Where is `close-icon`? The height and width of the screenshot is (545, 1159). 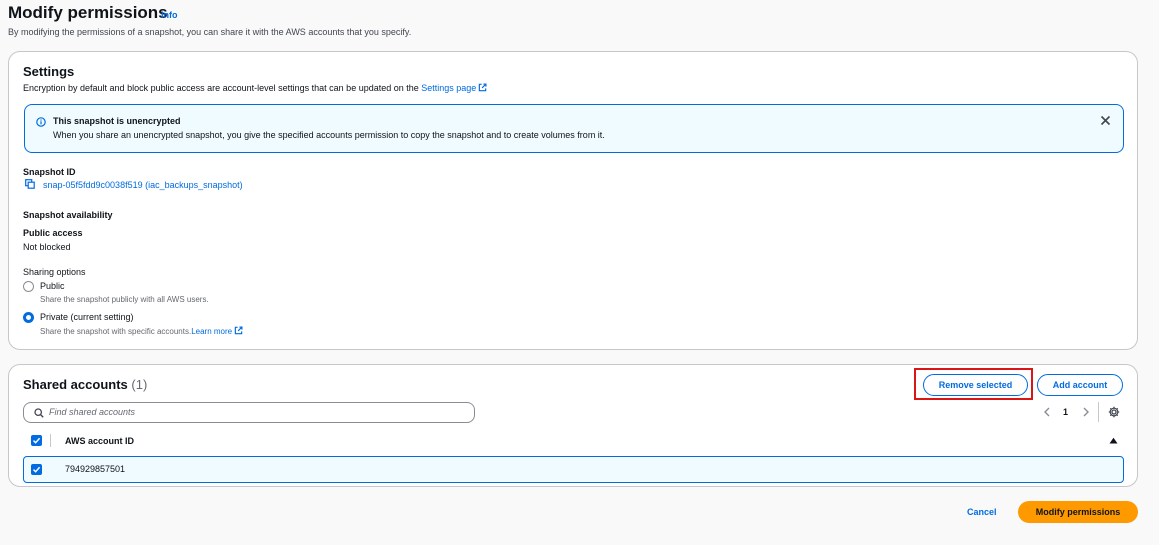
close-icon is located at coordinates (1105, 120).